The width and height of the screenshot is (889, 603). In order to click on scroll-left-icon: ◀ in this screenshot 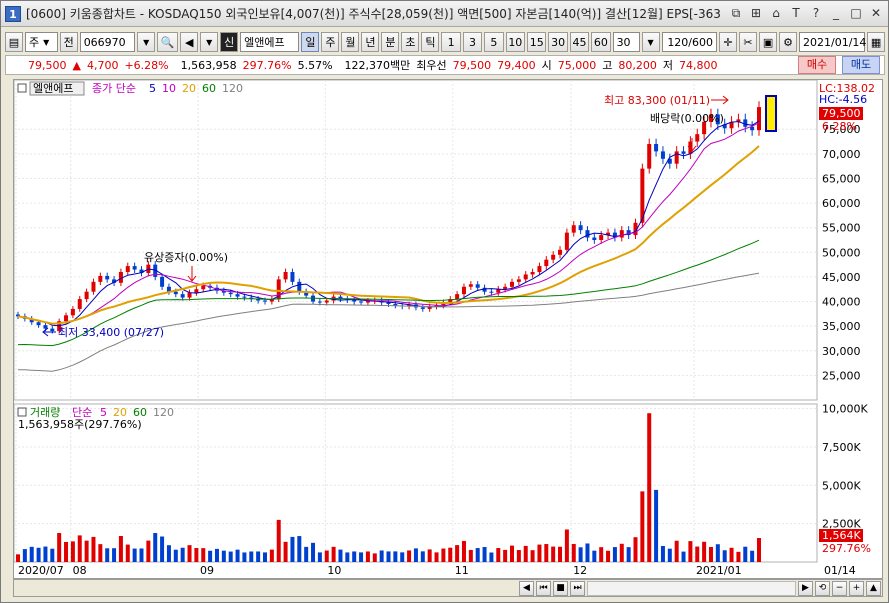, I will do `click(526, 588)`.